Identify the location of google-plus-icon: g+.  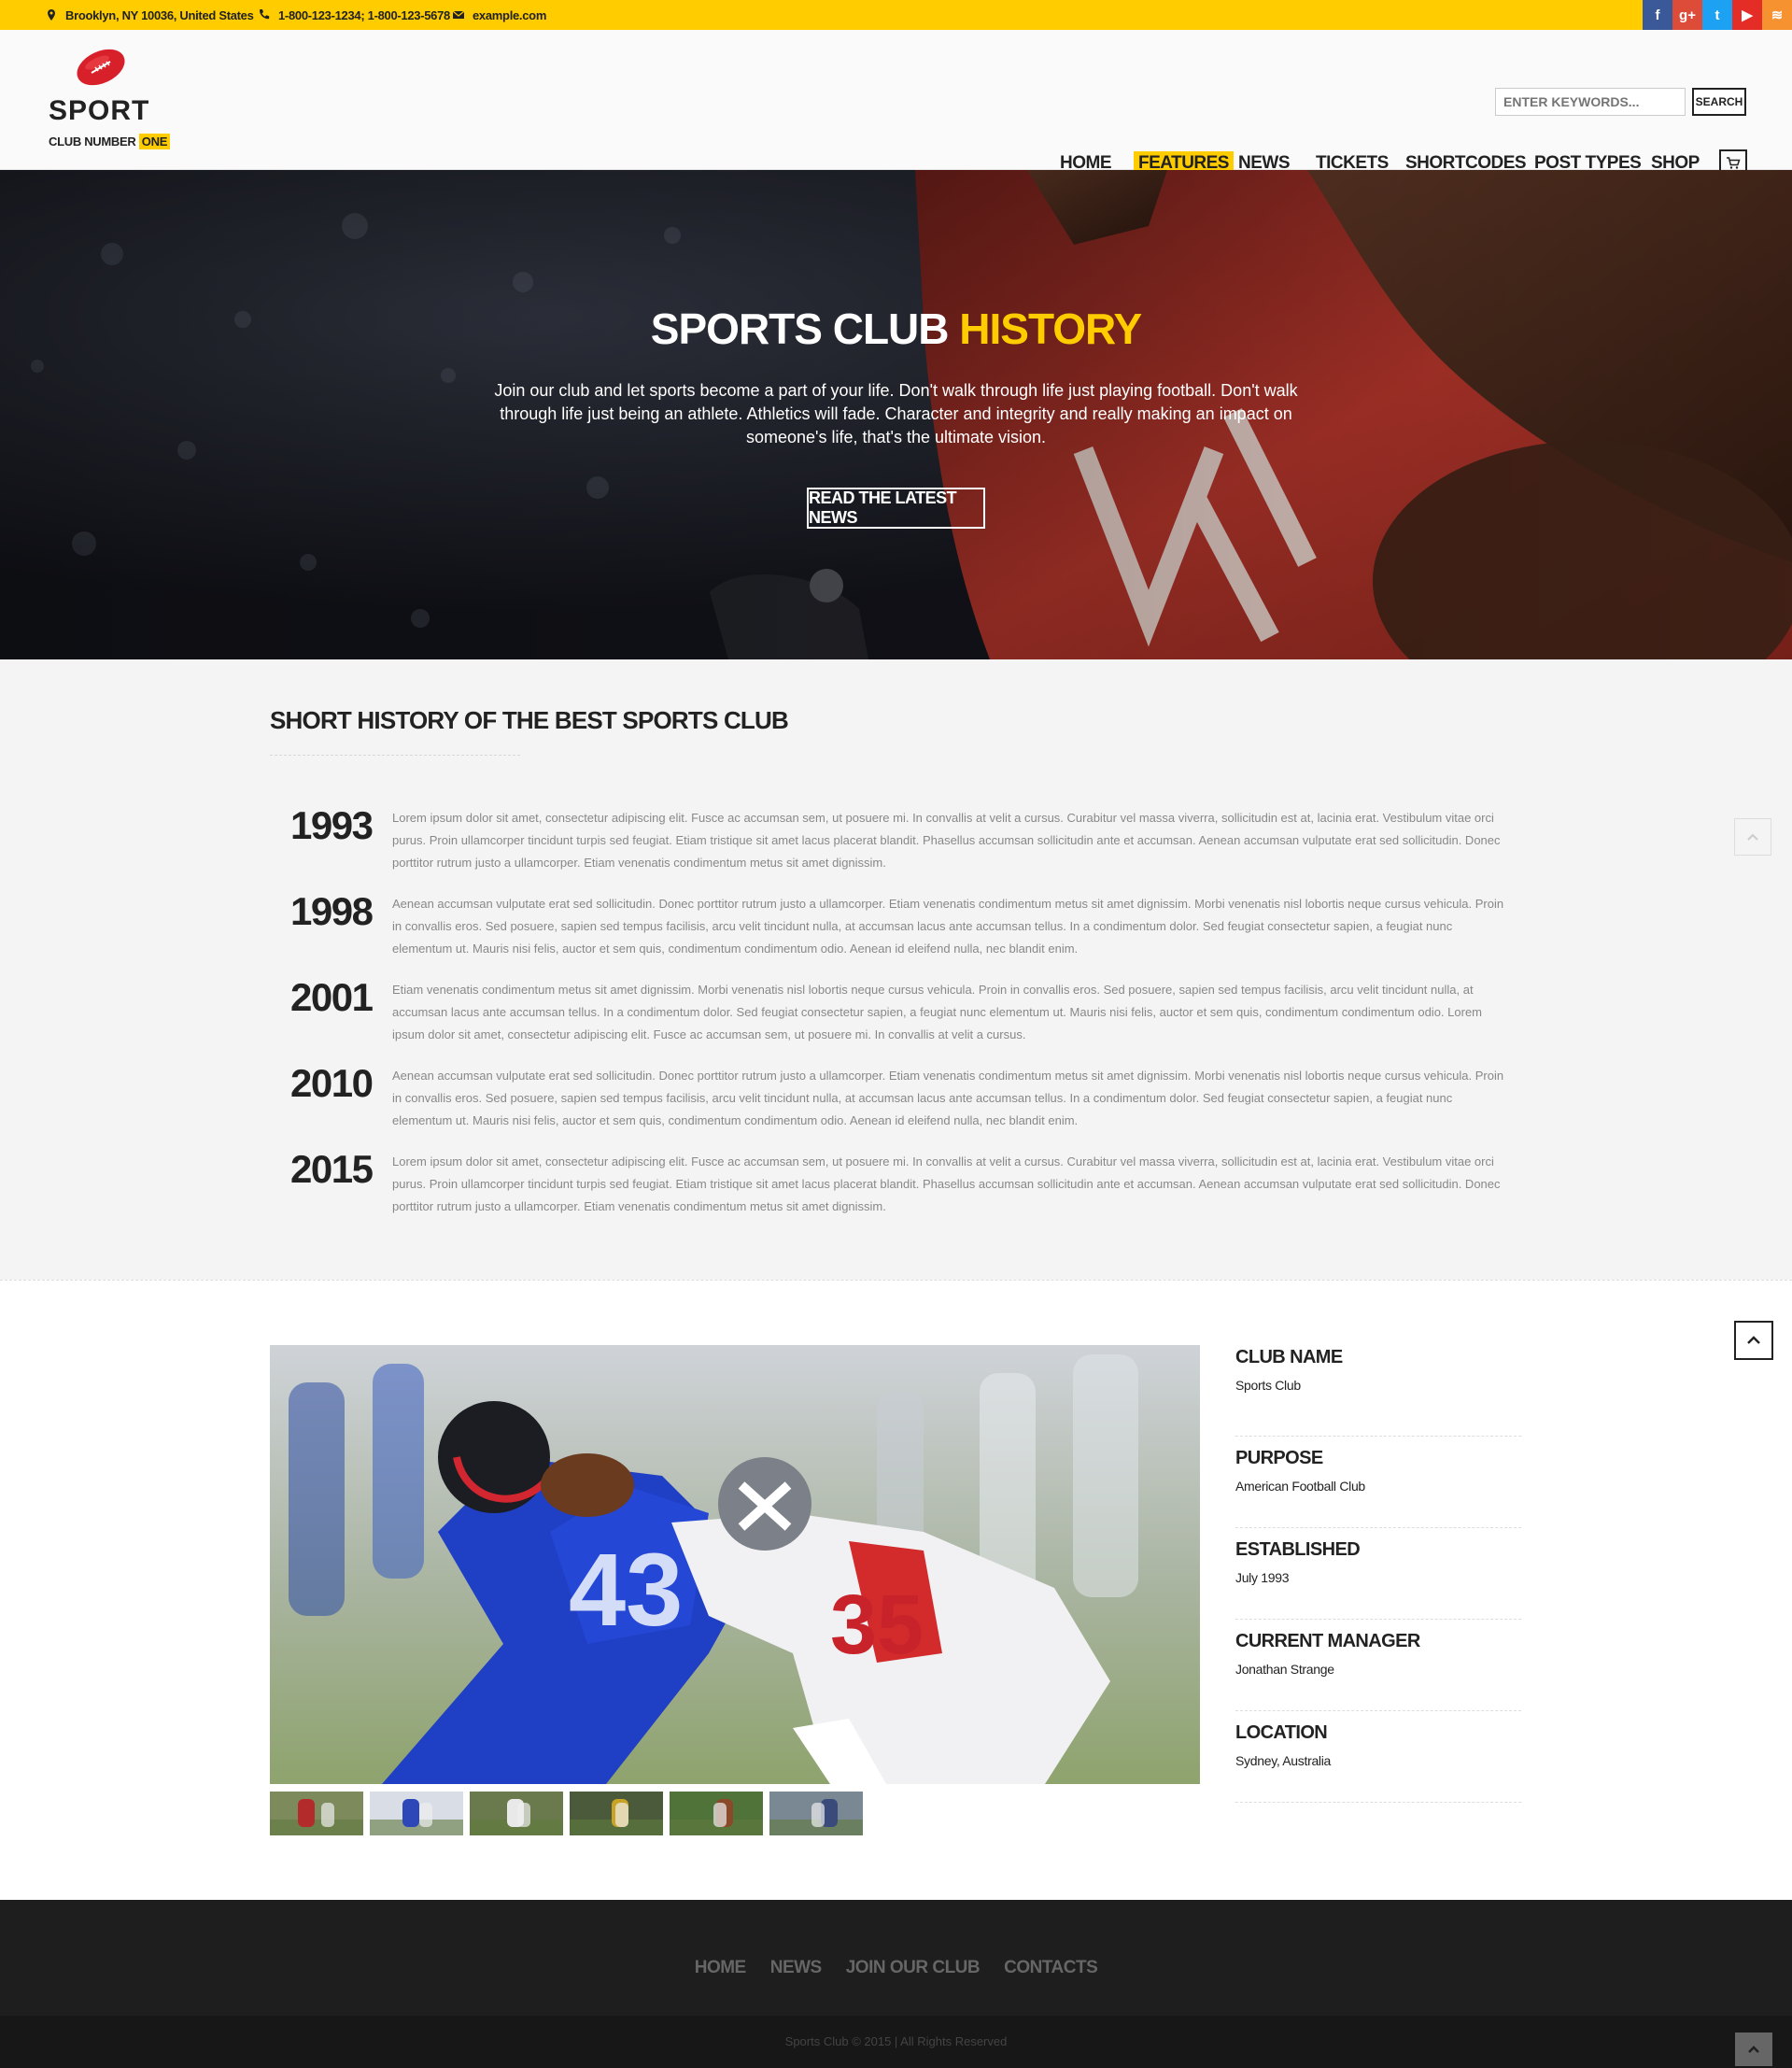
(1687, 15).